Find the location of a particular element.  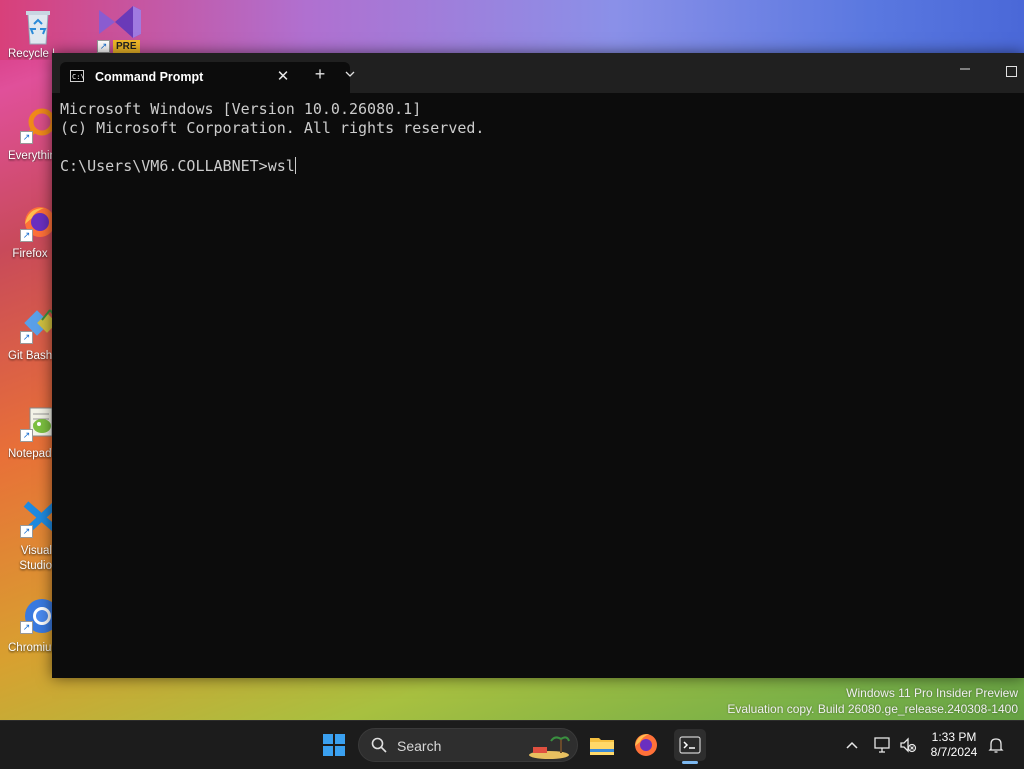

start-button is located at coordinates (334, 745).